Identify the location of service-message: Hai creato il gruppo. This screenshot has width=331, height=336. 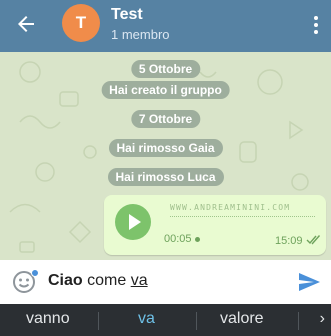
(165, 90).